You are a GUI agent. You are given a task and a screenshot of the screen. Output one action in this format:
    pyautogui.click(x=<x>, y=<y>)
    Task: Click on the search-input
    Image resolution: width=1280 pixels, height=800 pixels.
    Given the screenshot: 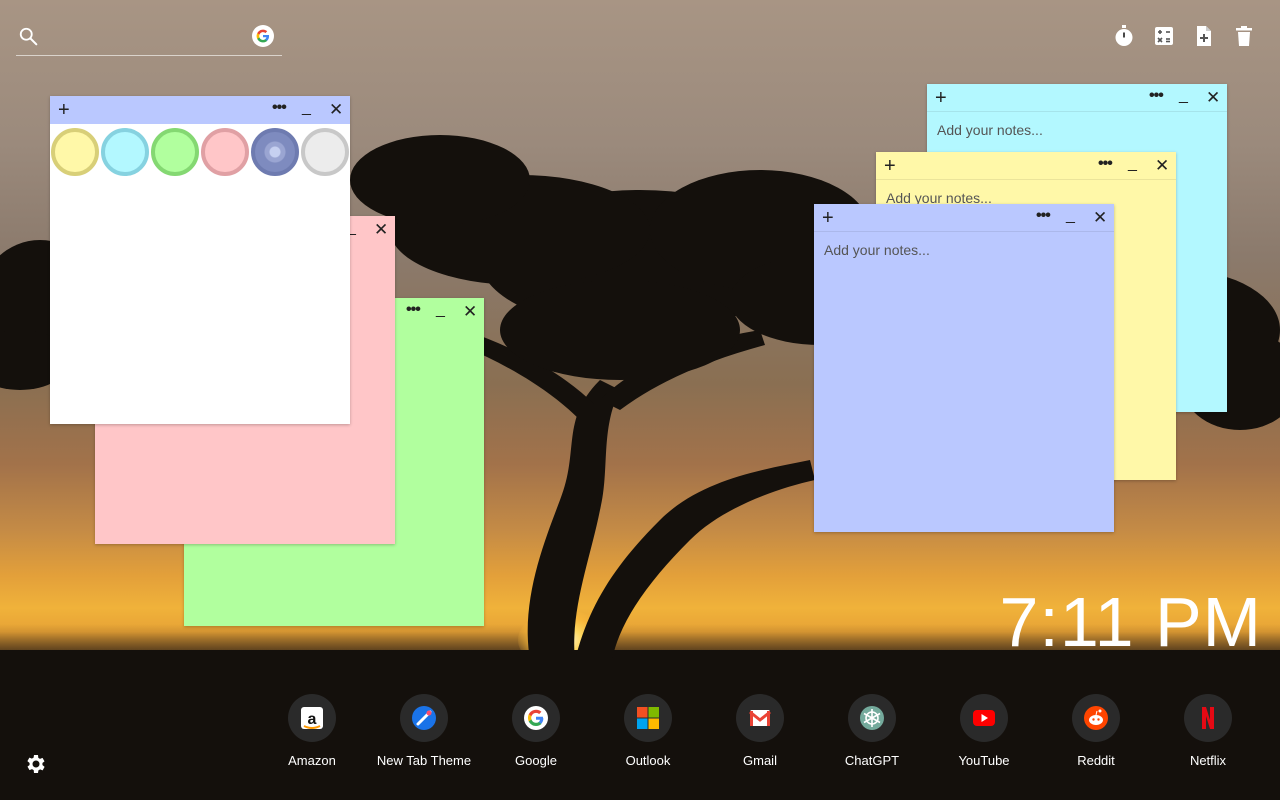 What is the action you would take?
    pyautogui.click(x=148, y=37)
    